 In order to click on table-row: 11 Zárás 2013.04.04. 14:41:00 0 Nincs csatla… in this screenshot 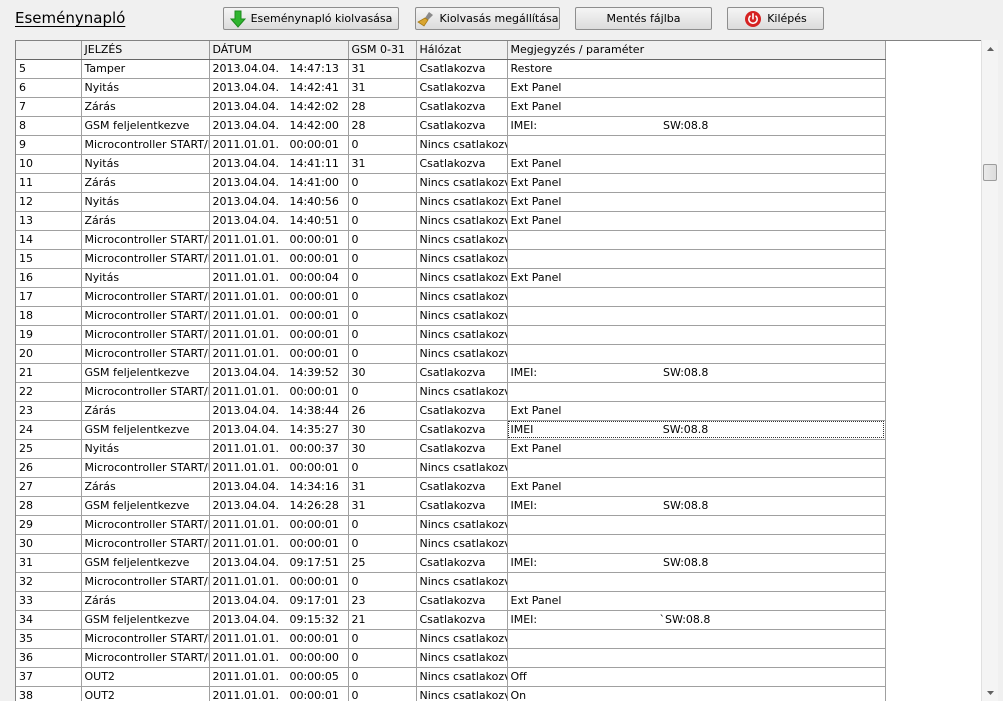, I will do `click(451, 183)`.